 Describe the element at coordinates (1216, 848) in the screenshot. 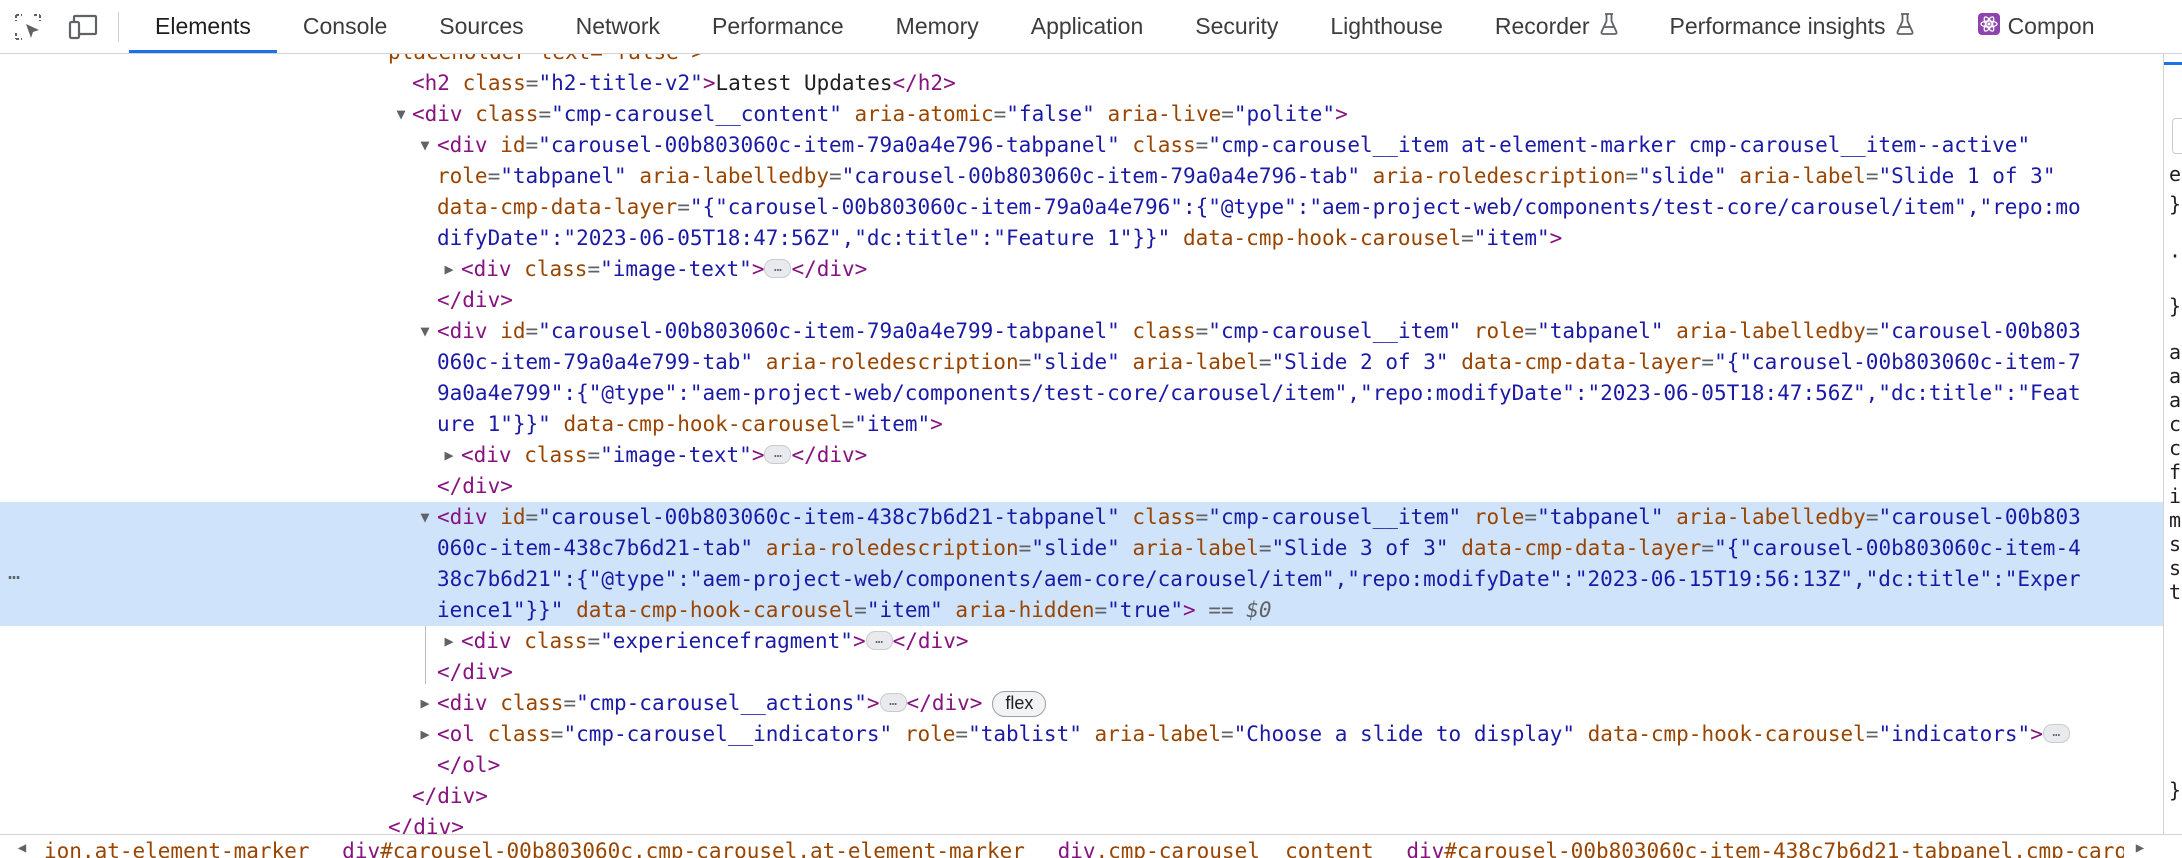

I see `breadcrumb-item: div.cmp-carousel__content` at that location.